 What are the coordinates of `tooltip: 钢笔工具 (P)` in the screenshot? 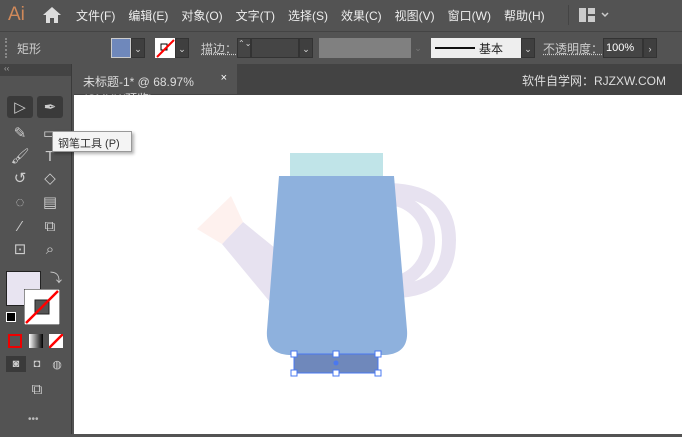 It's located at (92, 141).